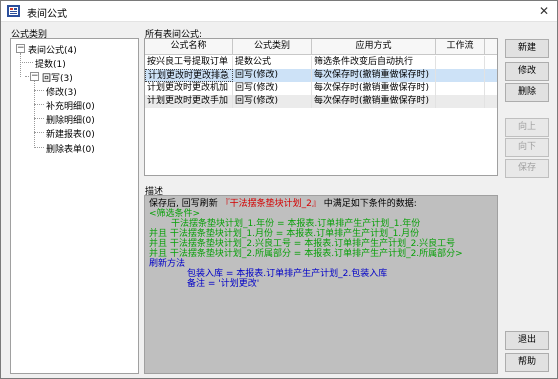 This screenshot has width=558, height=379. What do you see at coordinates (189, 47) in the screenshot?
I see `column-header-name: 公式名称` at bounding box center [189, 47].